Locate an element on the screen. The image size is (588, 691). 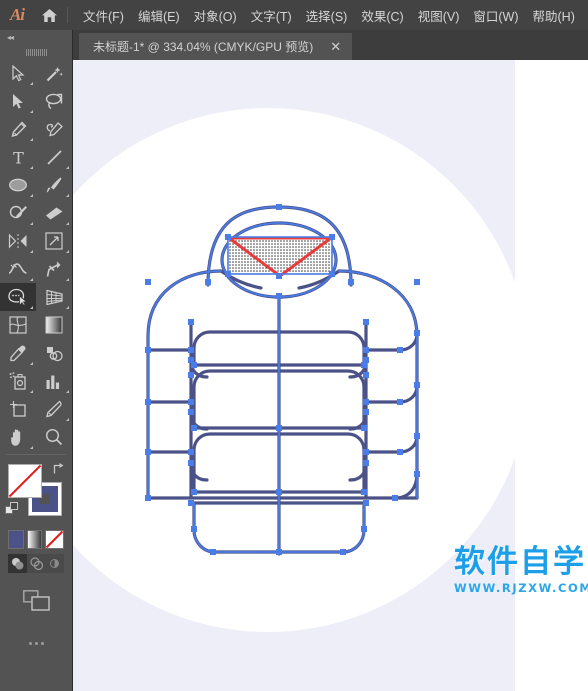
document-tab: 未标题-1* @ 334.04% (CMYK/GPU 预览) ✕ is located at coordinates (216, 46).